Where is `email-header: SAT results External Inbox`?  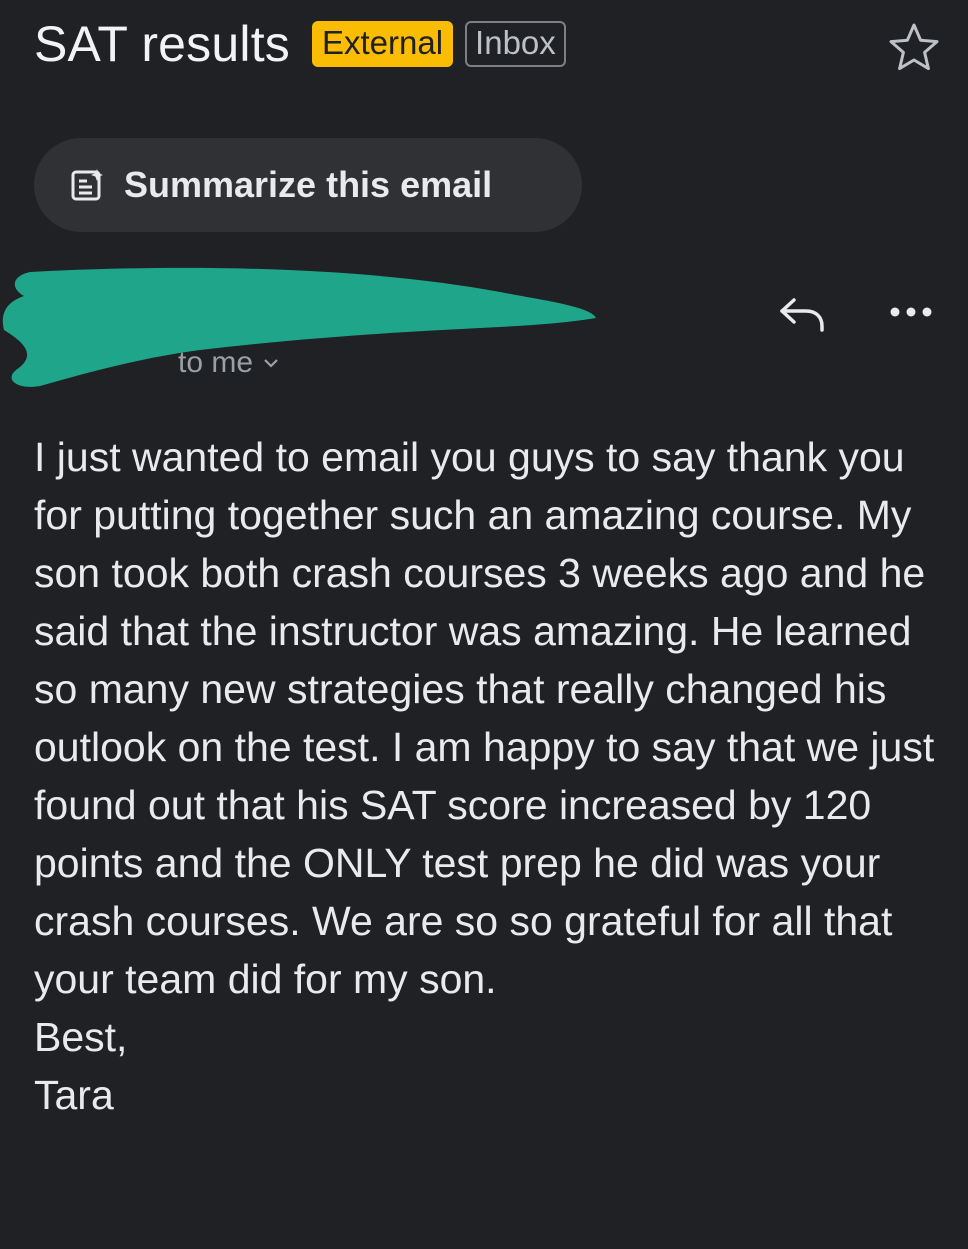 email-header: SAT results External Inbox is located at coordinates (484, 44).